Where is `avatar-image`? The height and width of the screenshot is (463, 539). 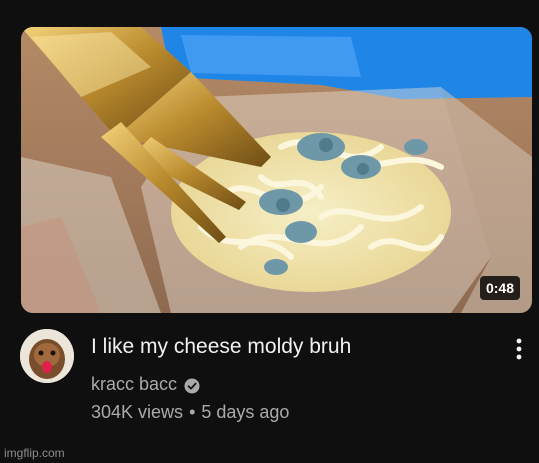
avatar-image is located at coordinates (47, 356).